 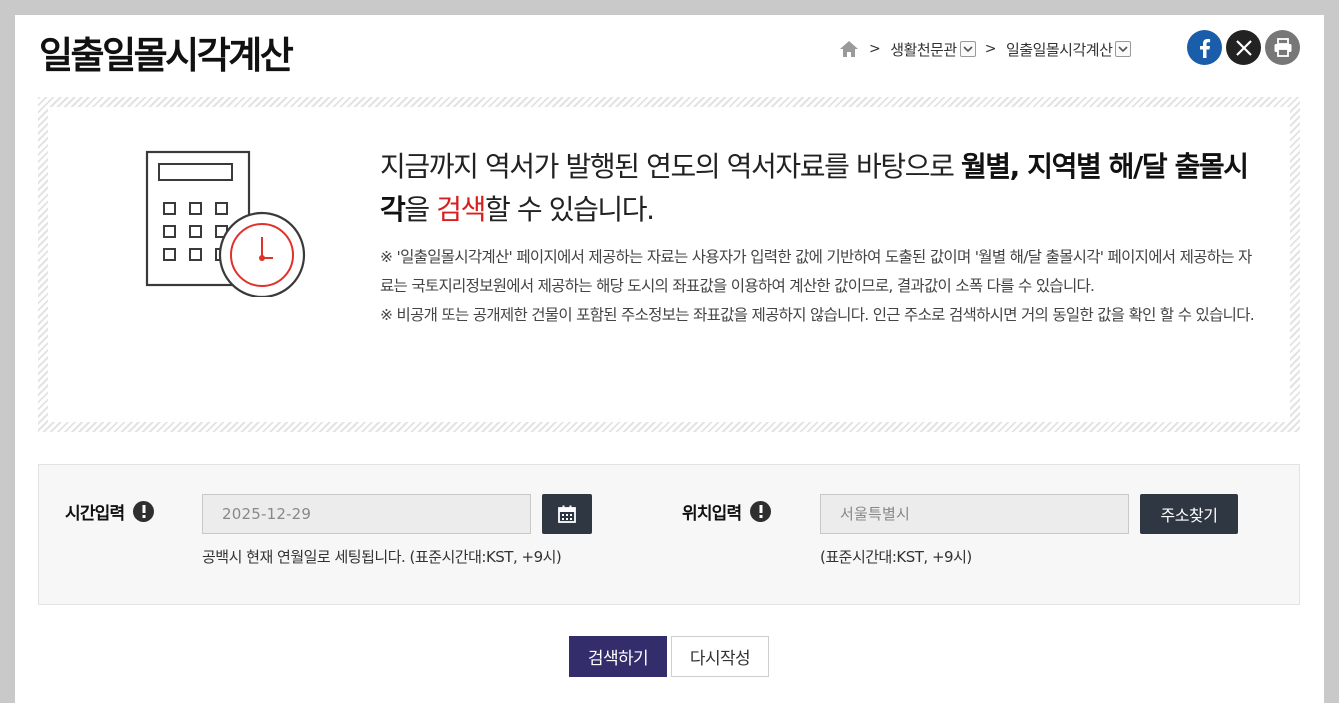 What do you see at coordinates (974, 514) in the screenshot?
I see `location-input: 서울특별시` at bounding box center [974, 514].